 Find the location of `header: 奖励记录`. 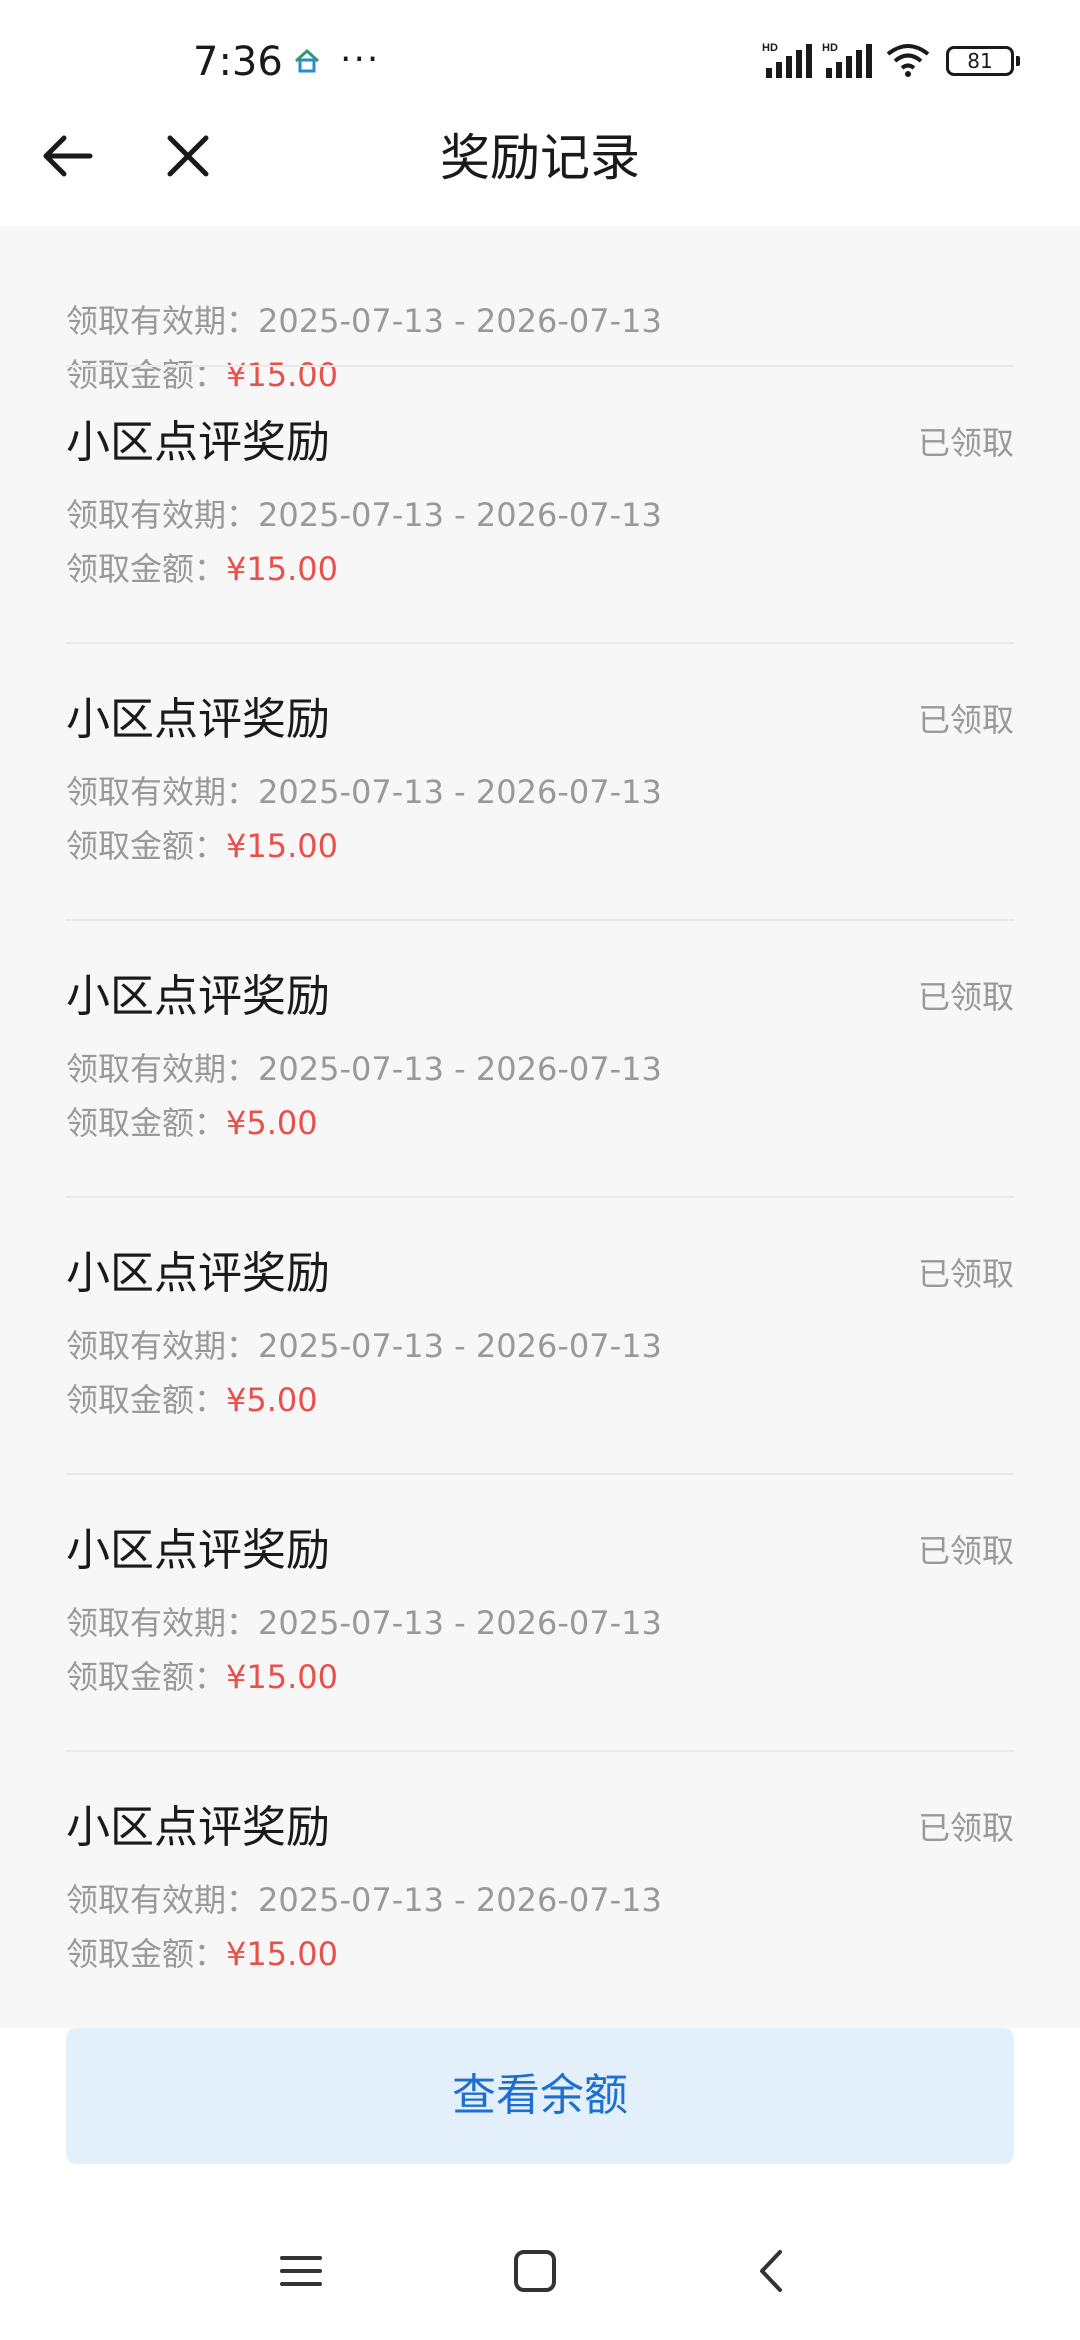

header: 奖励记录 is located at coordinates (540, 165).